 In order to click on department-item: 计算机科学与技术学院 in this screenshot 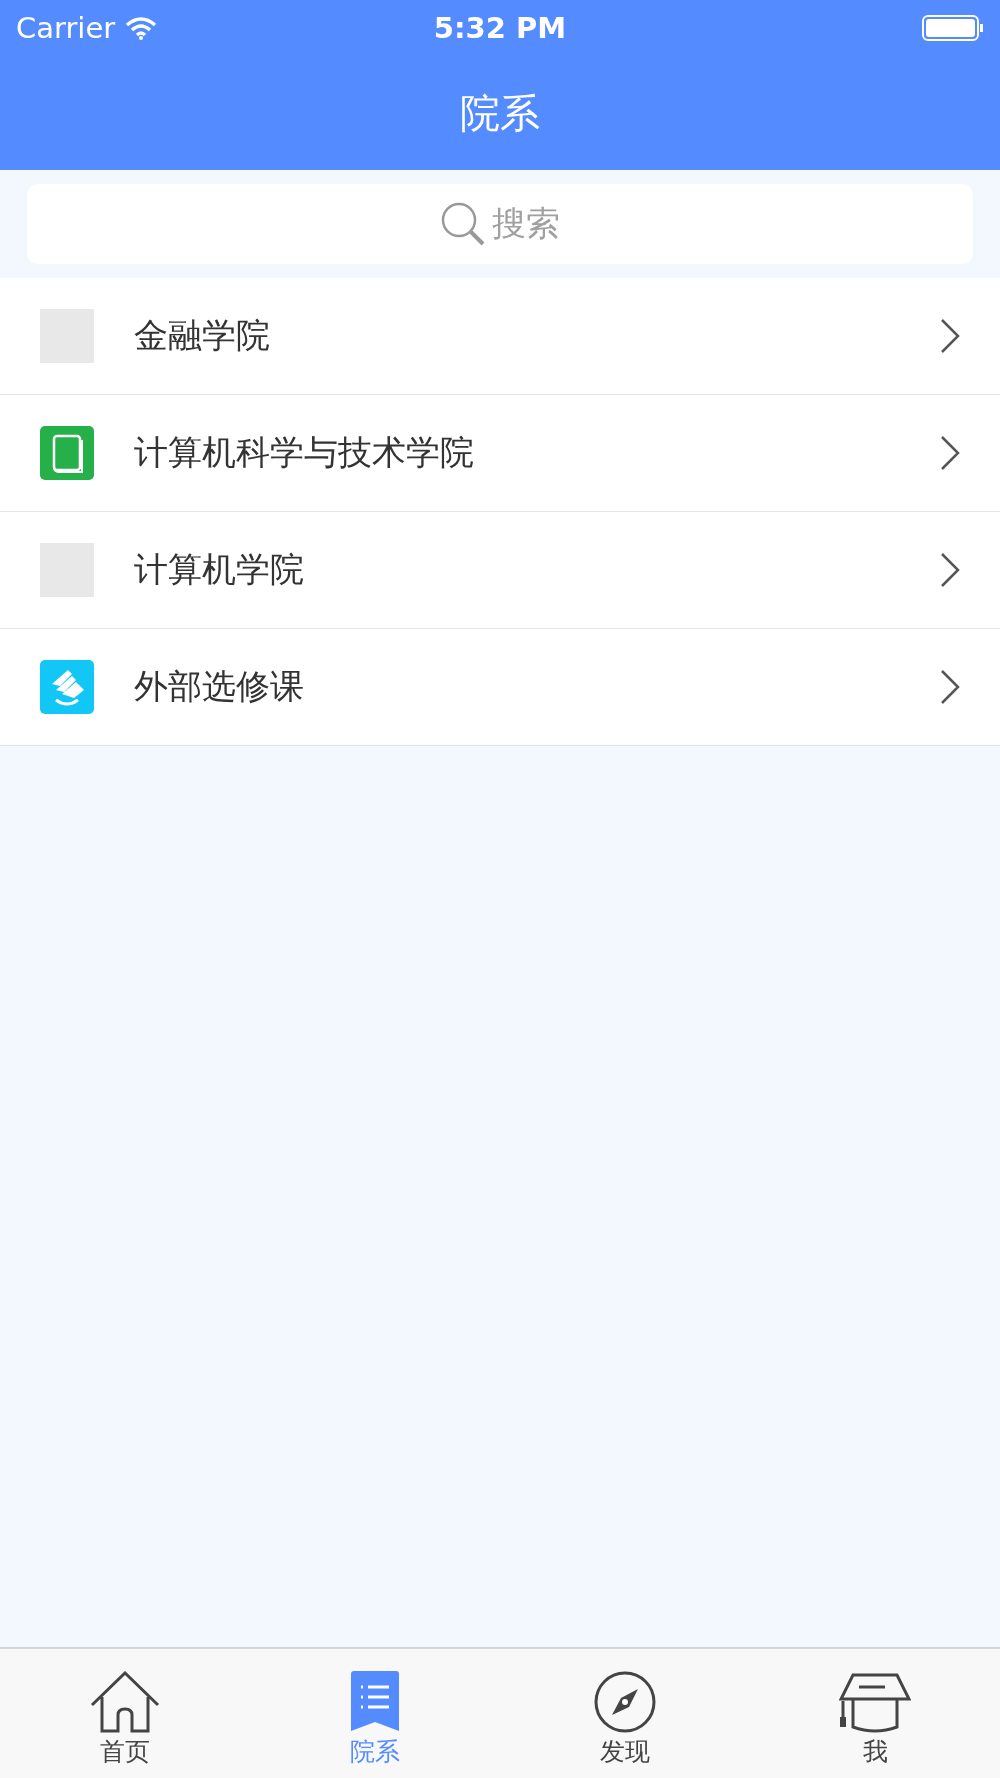, I will do `click(500, 453)`.